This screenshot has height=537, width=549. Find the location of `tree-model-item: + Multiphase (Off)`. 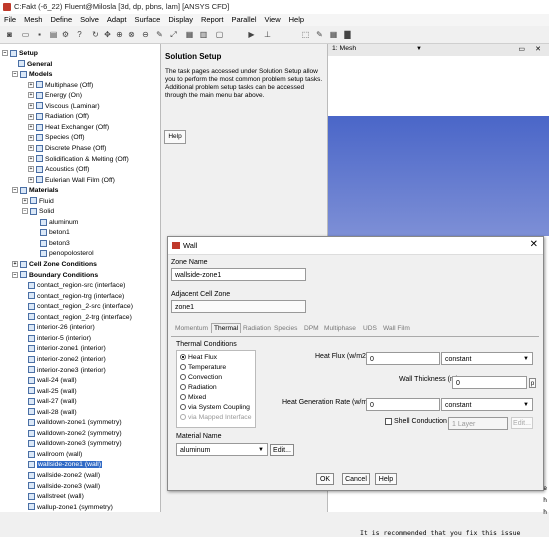

tree-model-item: + Multiphase (Off) is located at coordinates (60, 86).